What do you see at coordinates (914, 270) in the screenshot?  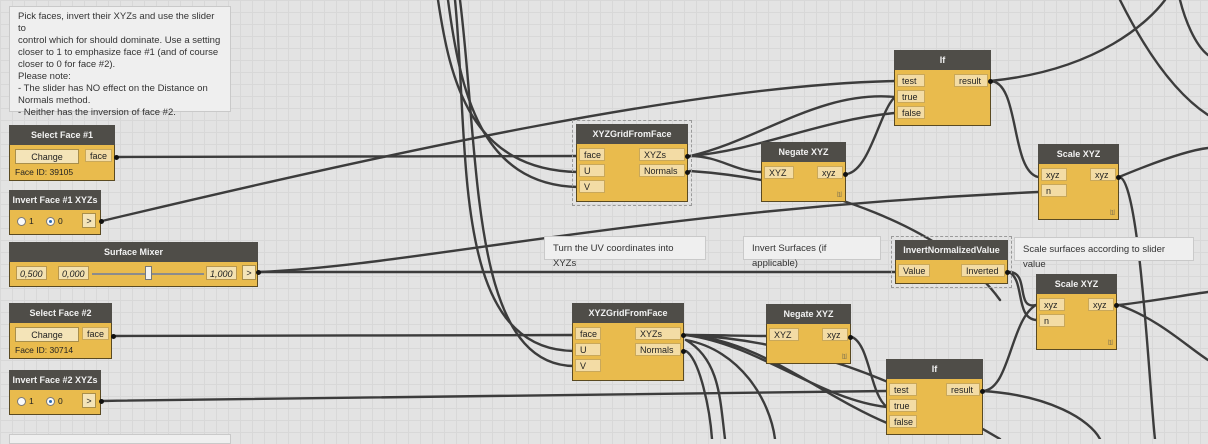 I see `value-input-port: Value` at bounding box center [914, 270].